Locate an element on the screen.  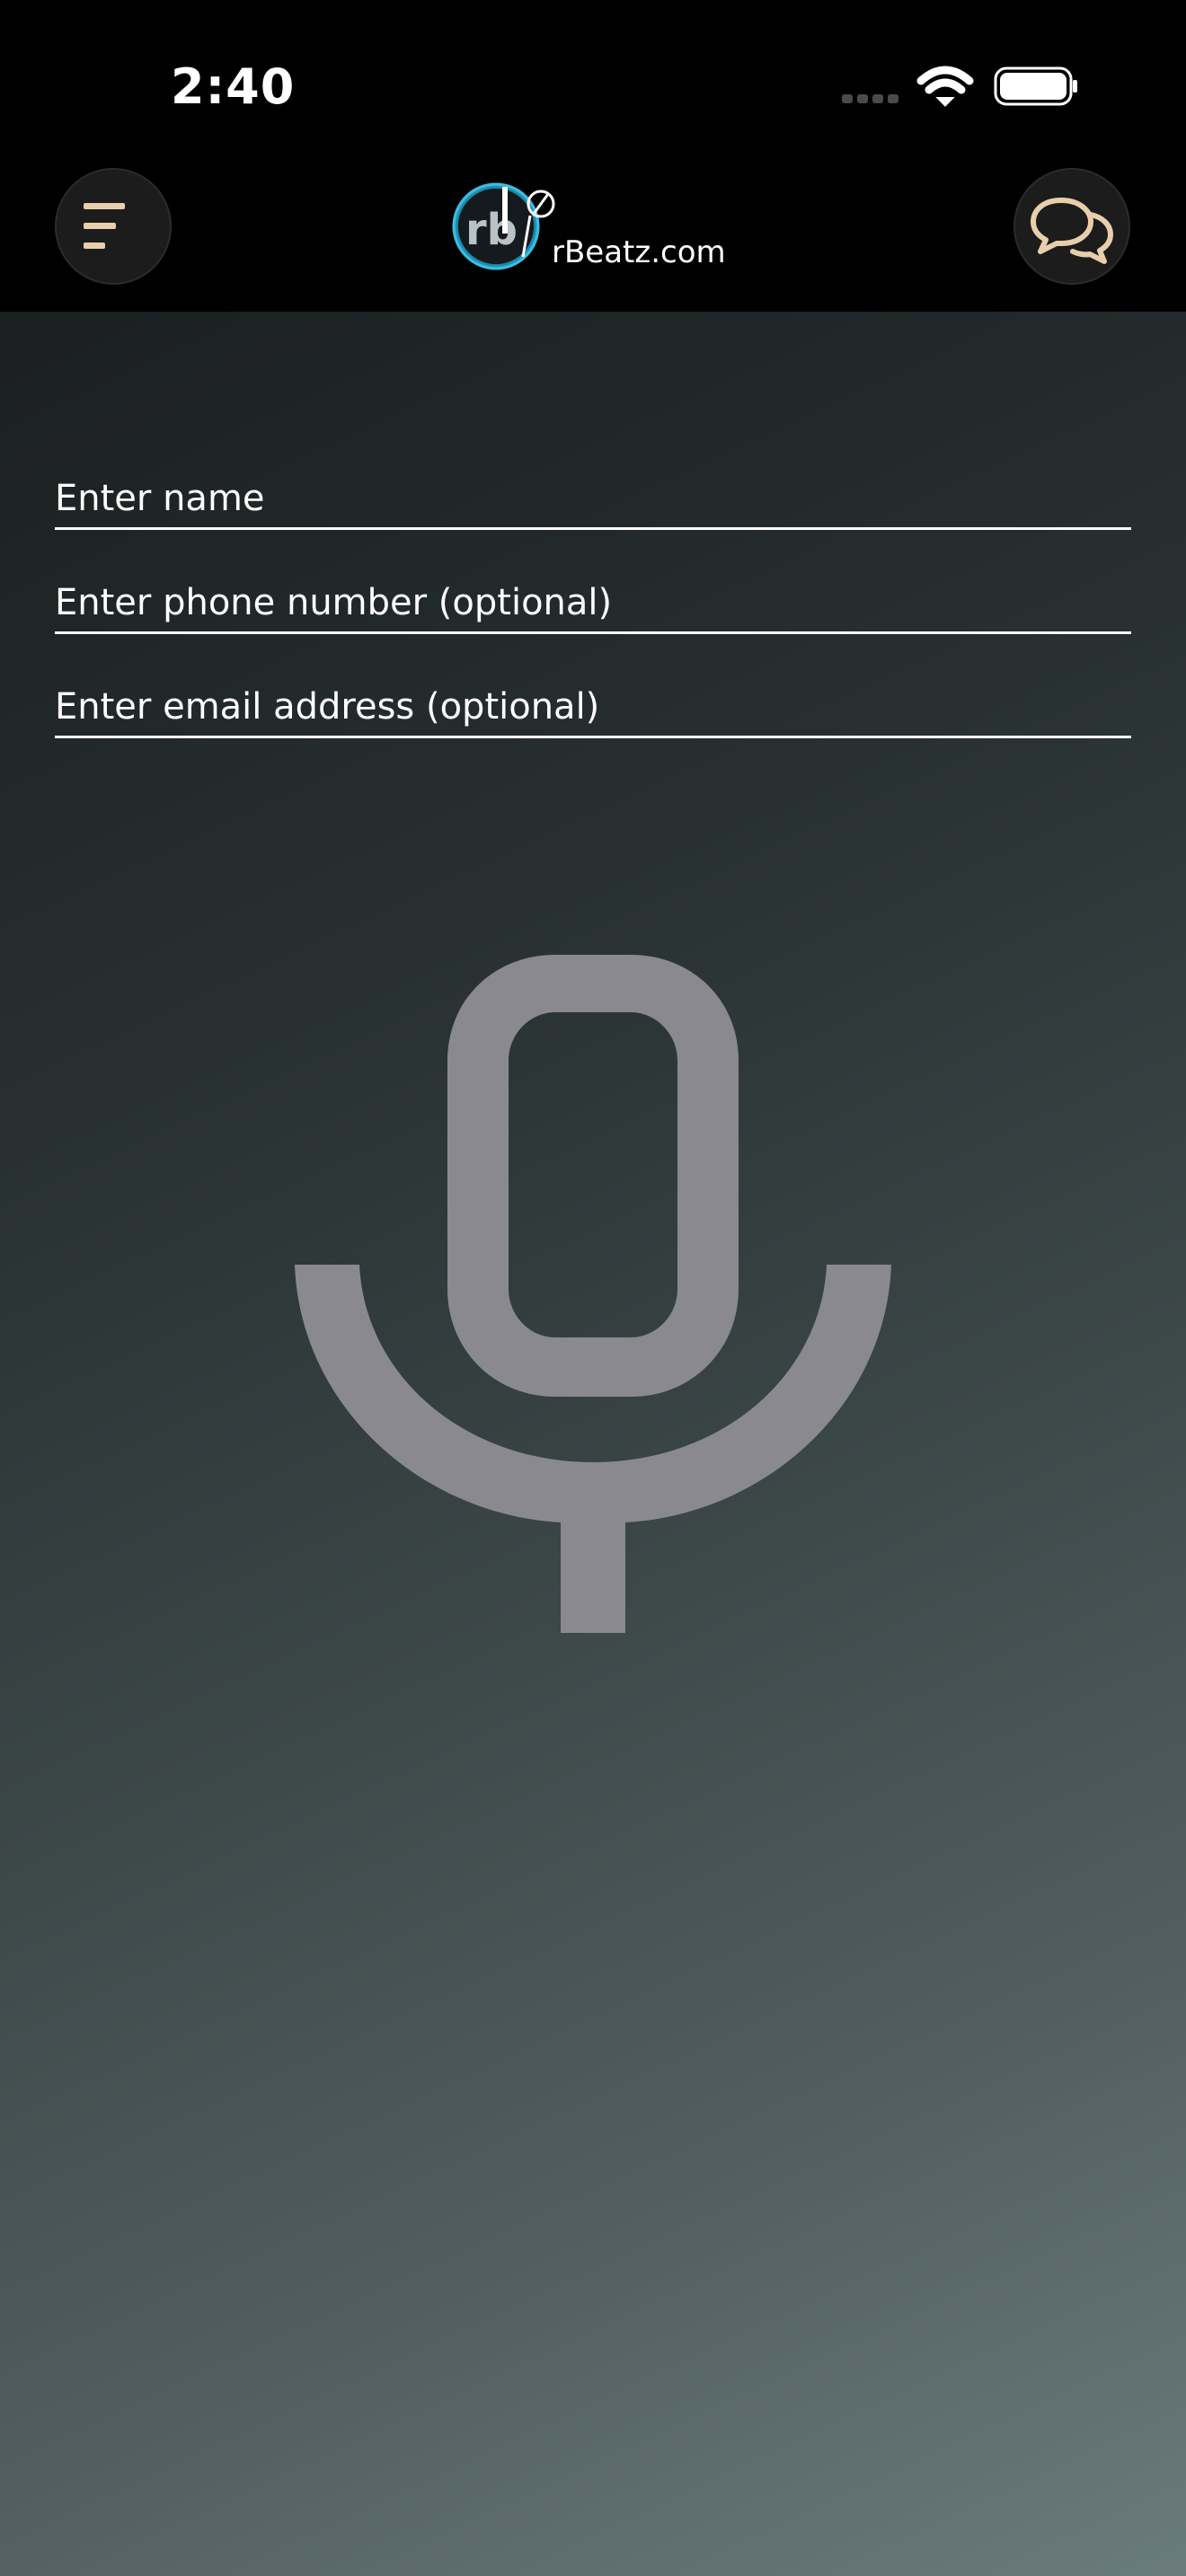
phone-input is located at coordinates (593, 603).